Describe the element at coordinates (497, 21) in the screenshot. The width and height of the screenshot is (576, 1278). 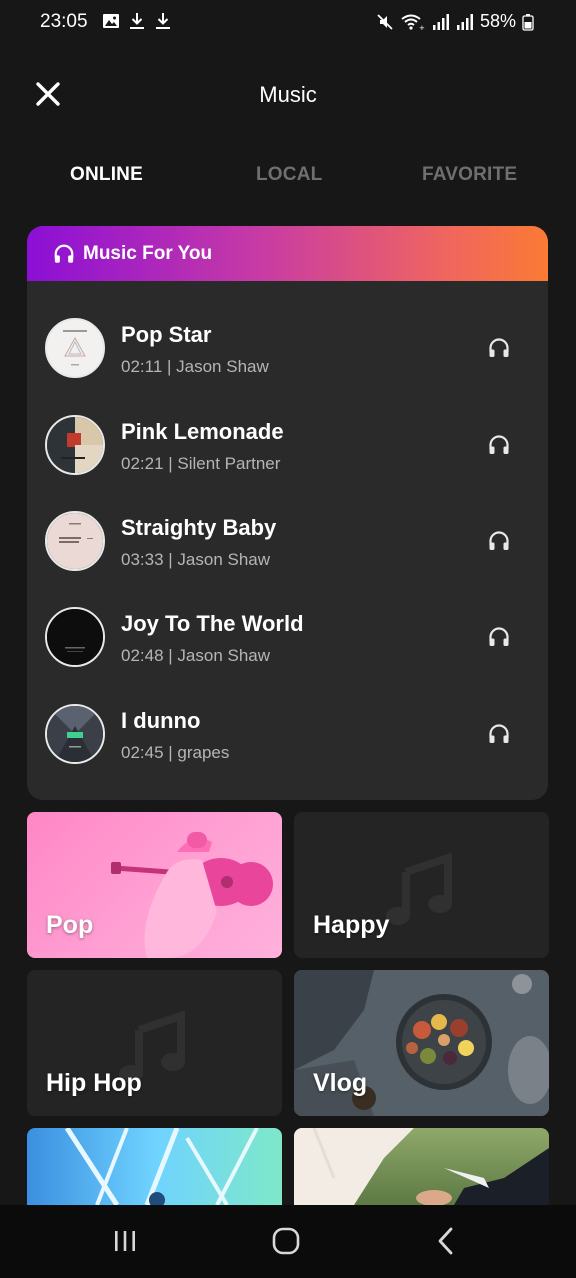
I see `battery-percent: 58%` at that location.